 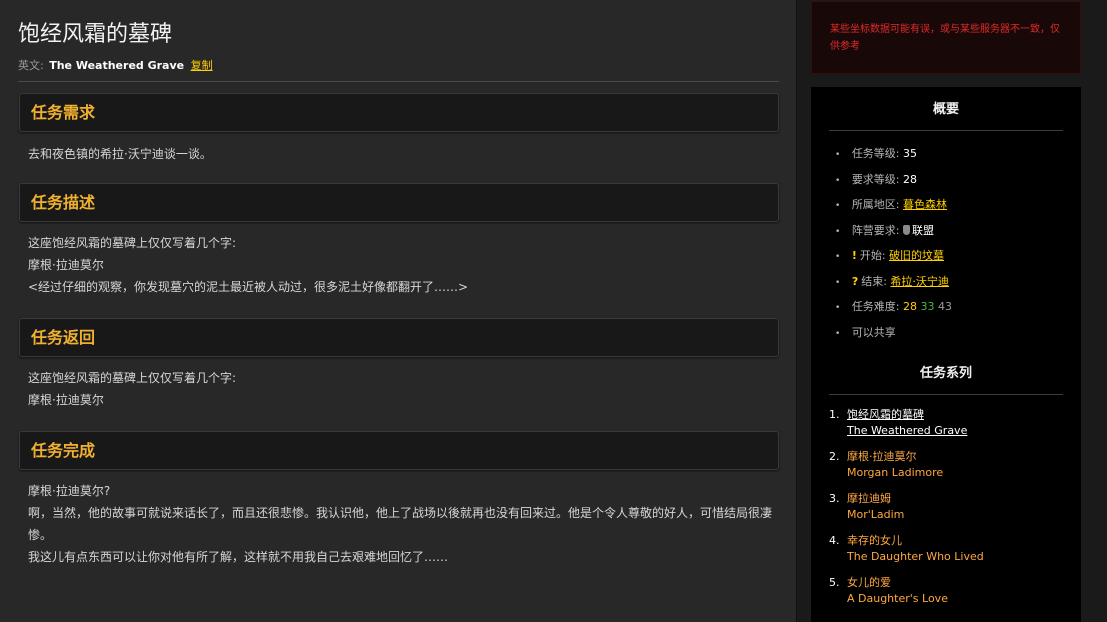 I want to click on page-title: 饱经风霜的墓碑, so click(x=95, y=34).